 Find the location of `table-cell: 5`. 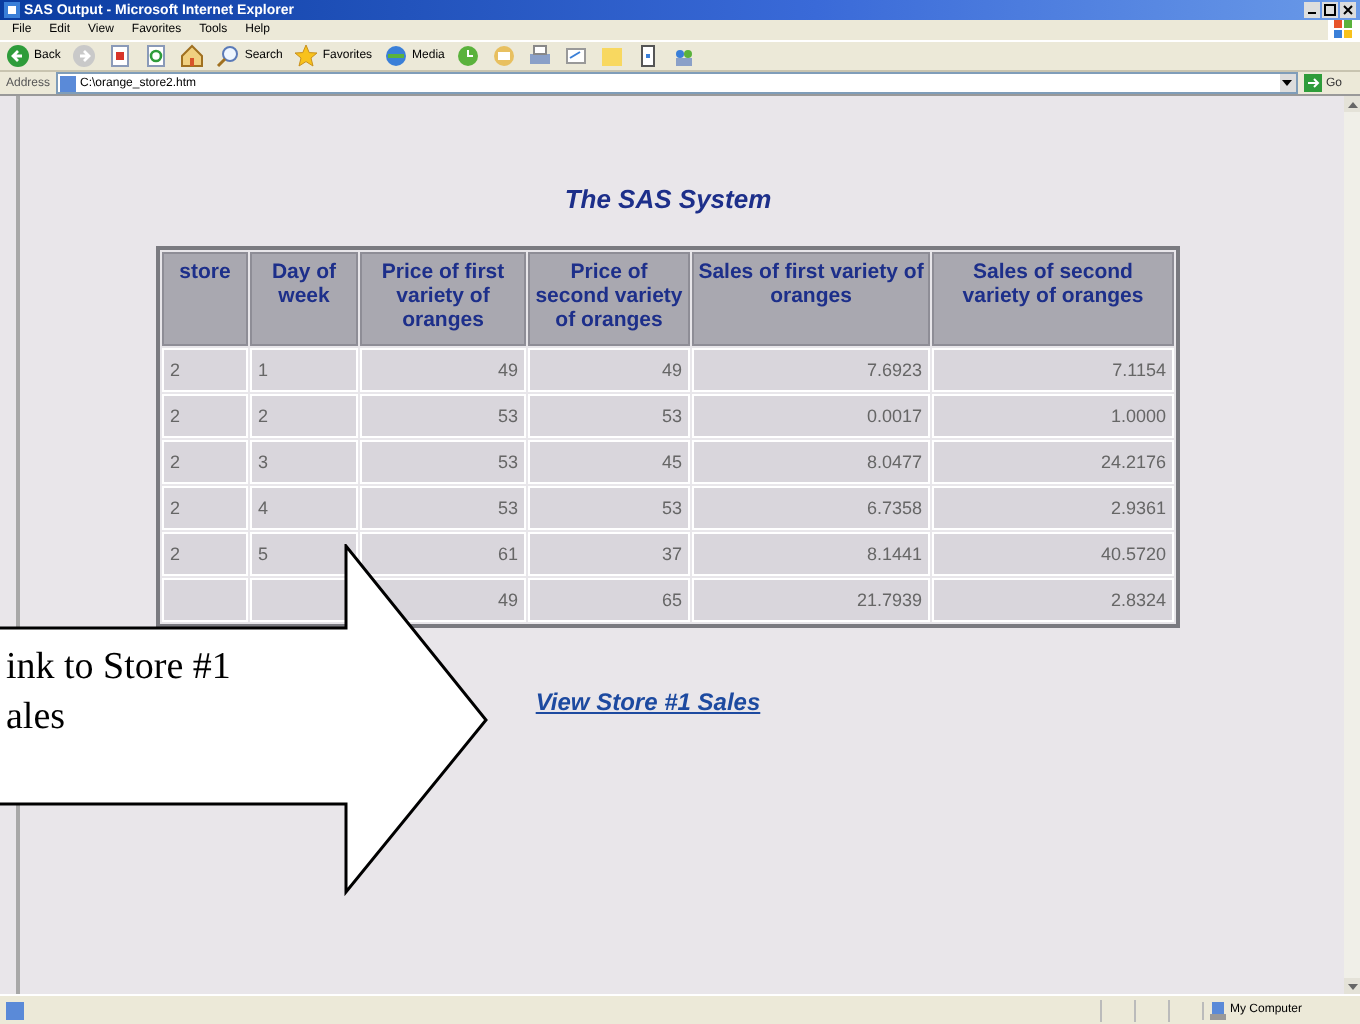

table-cell: 5 is located at coordinates (304, 554).